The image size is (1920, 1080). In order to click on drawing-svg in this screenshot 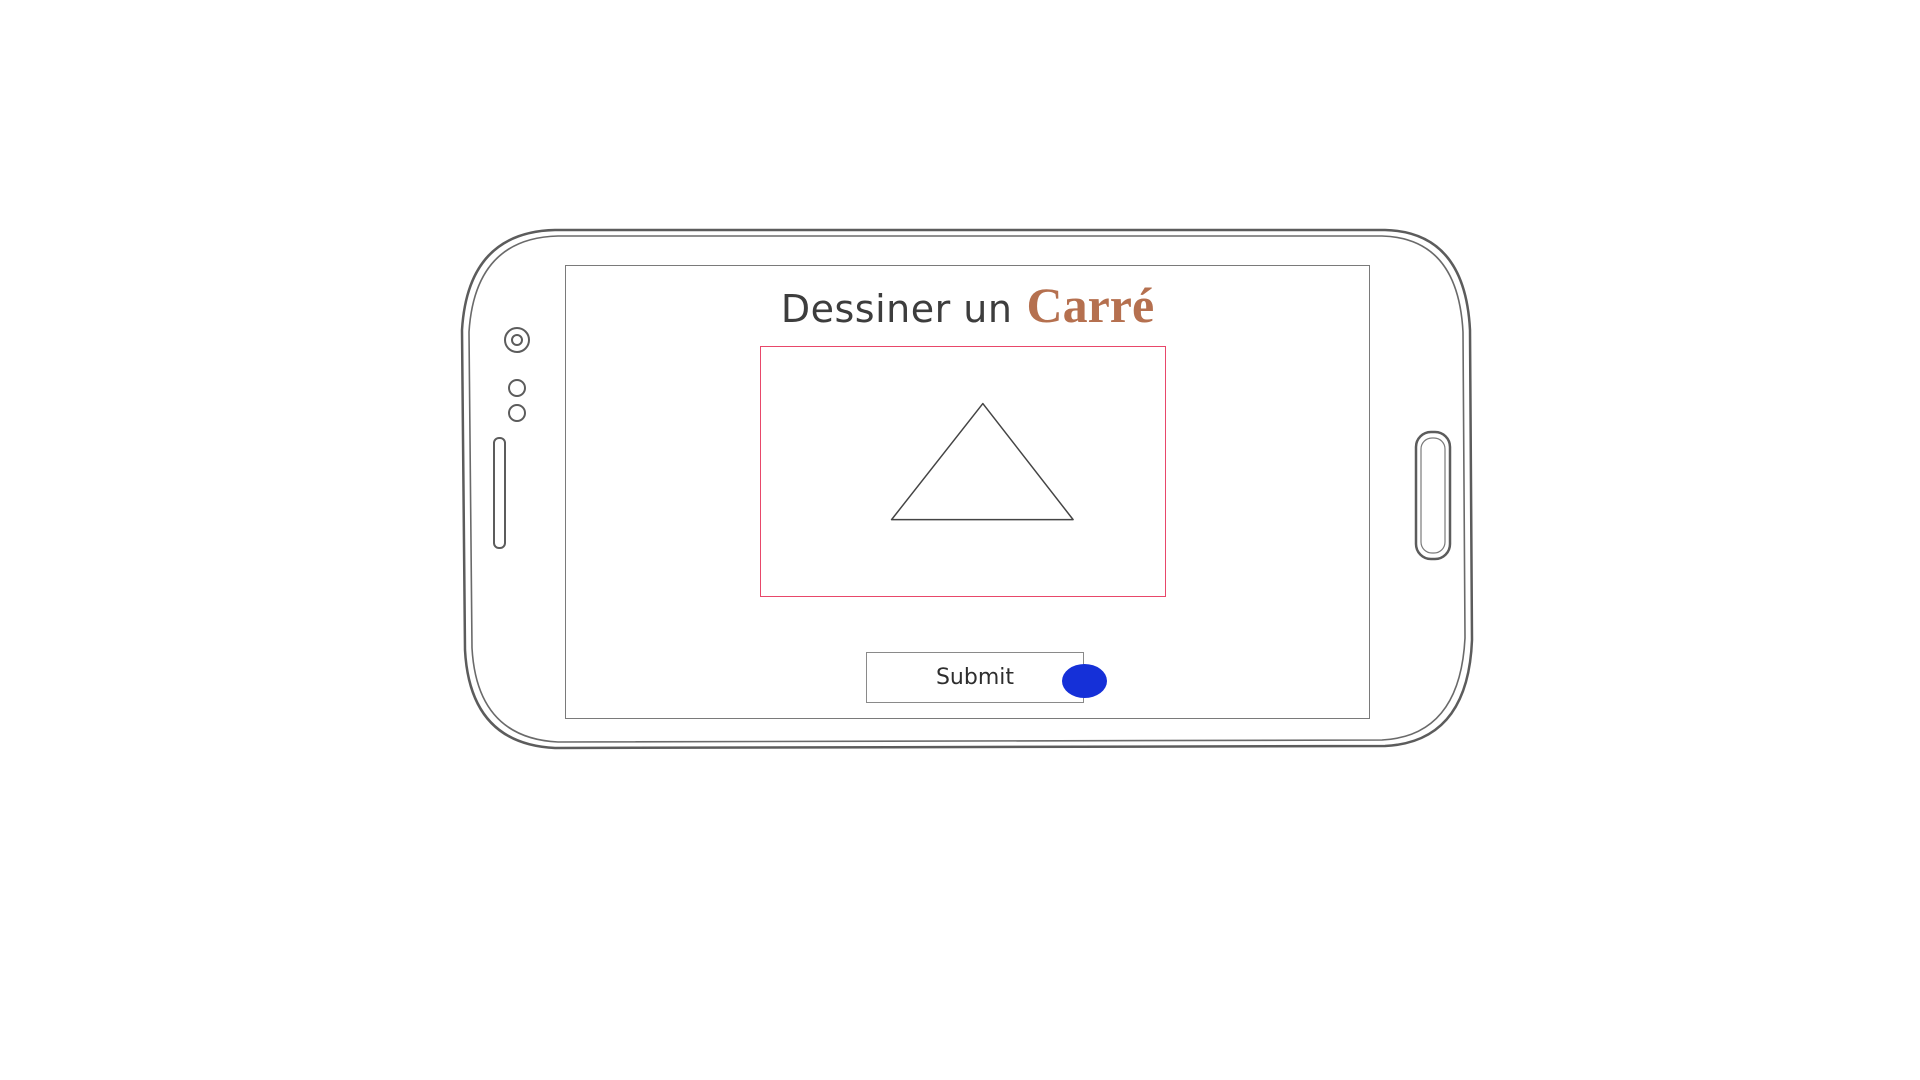, I will do `click(982, 461)`.